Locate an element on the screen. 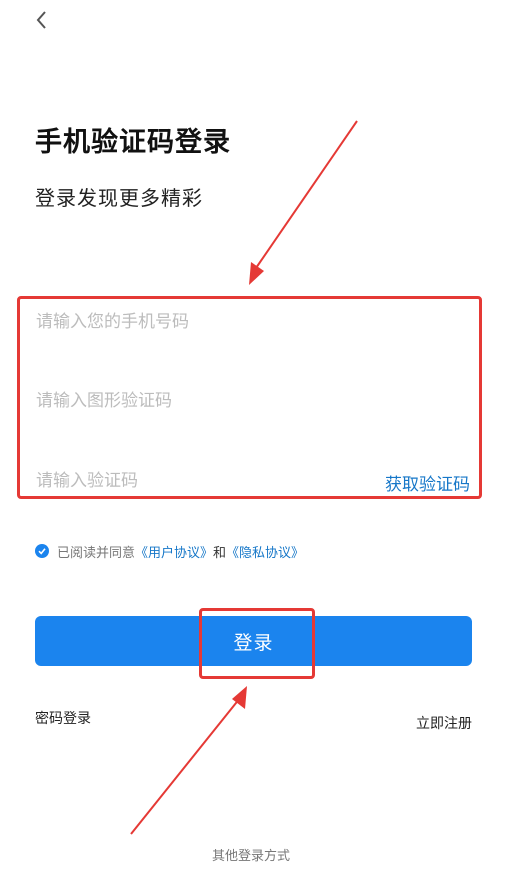  other-login-link: 其他登录方式 is located at coordinates (251, 854).